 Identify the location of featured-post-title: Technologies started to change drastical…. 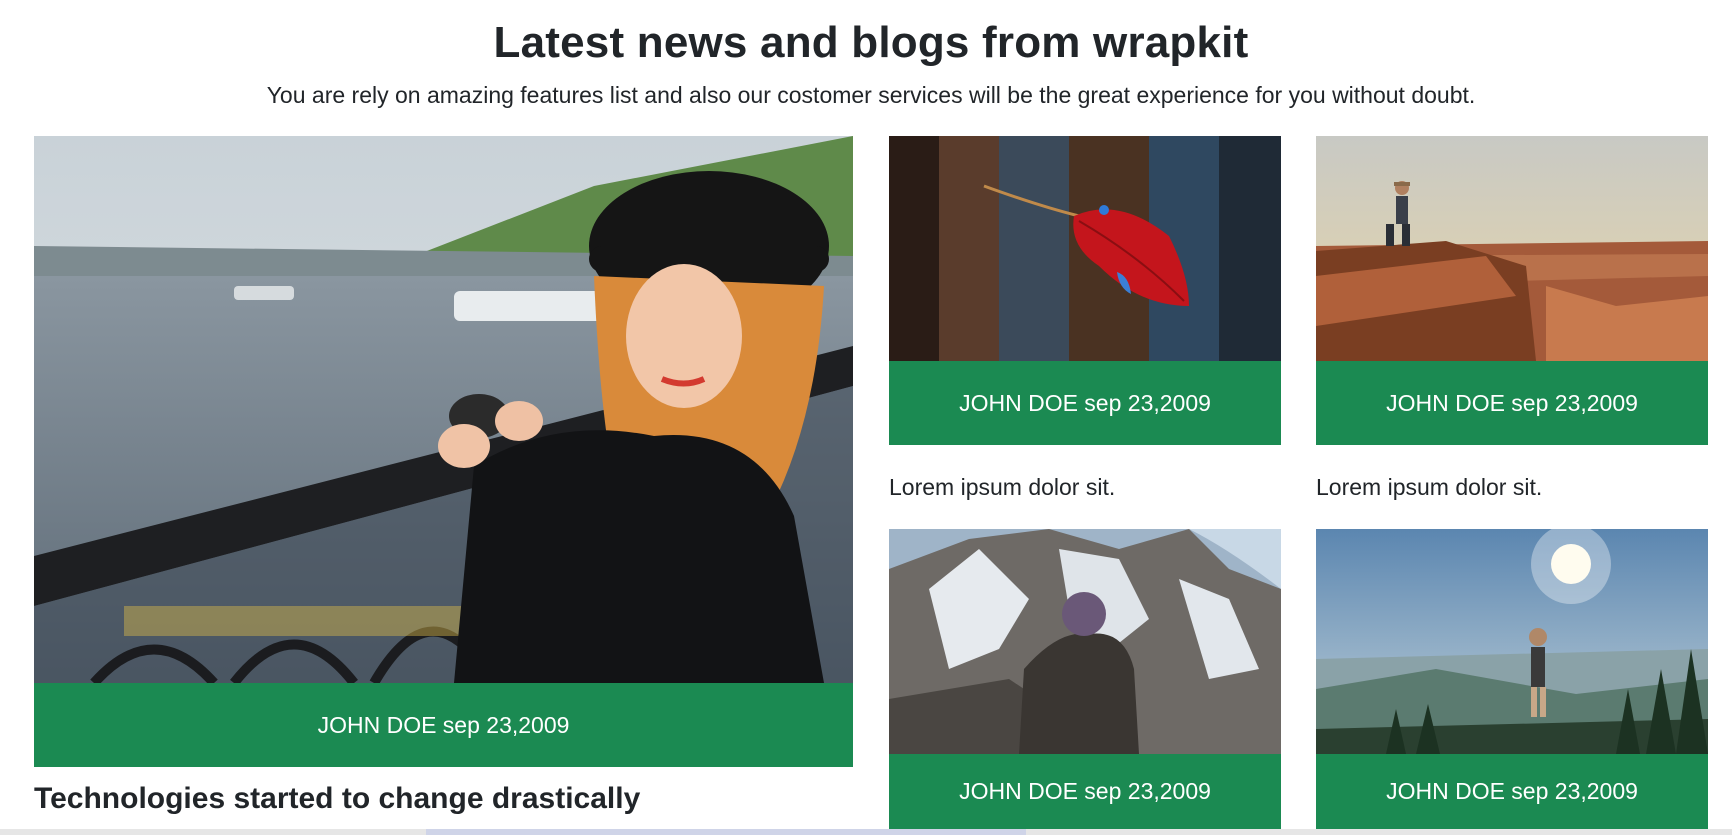
(337, 799).